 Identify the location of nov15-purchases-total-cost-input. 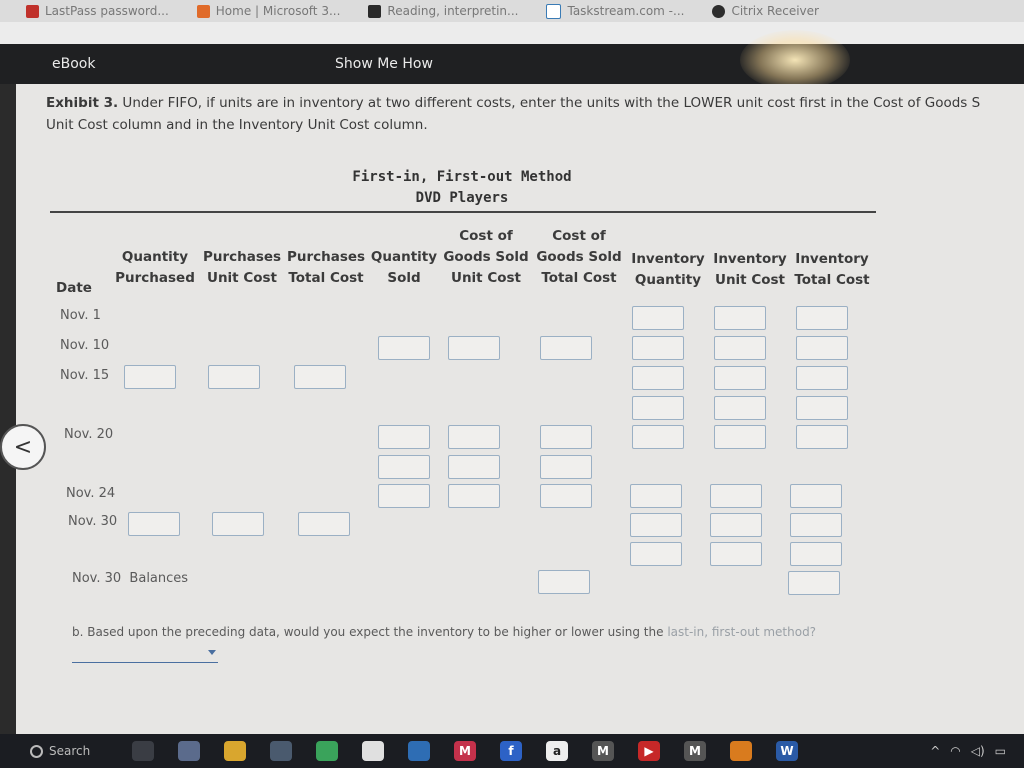
(320, 377).